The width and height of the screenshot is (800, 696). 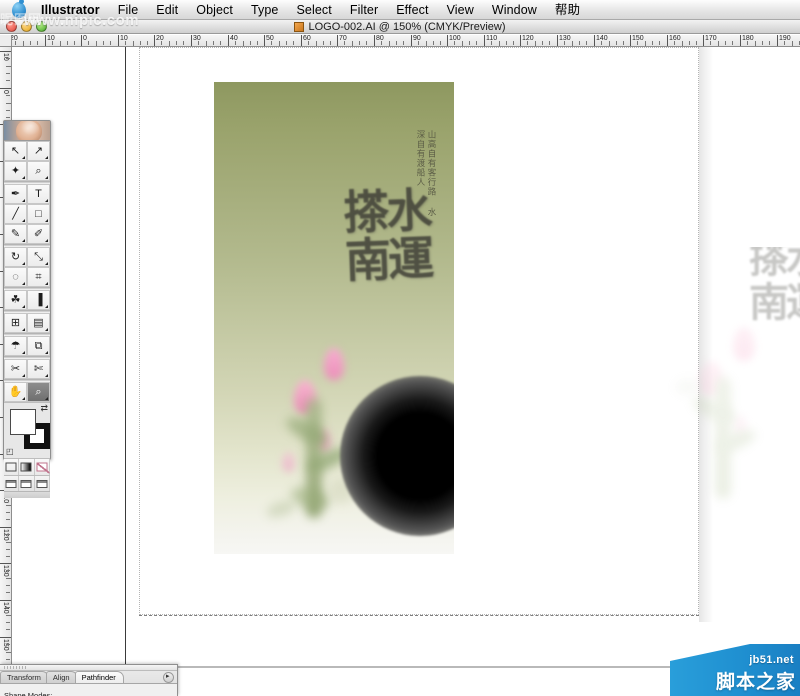 I want to click on ruler-label: 0, so click(x=85, y=38).